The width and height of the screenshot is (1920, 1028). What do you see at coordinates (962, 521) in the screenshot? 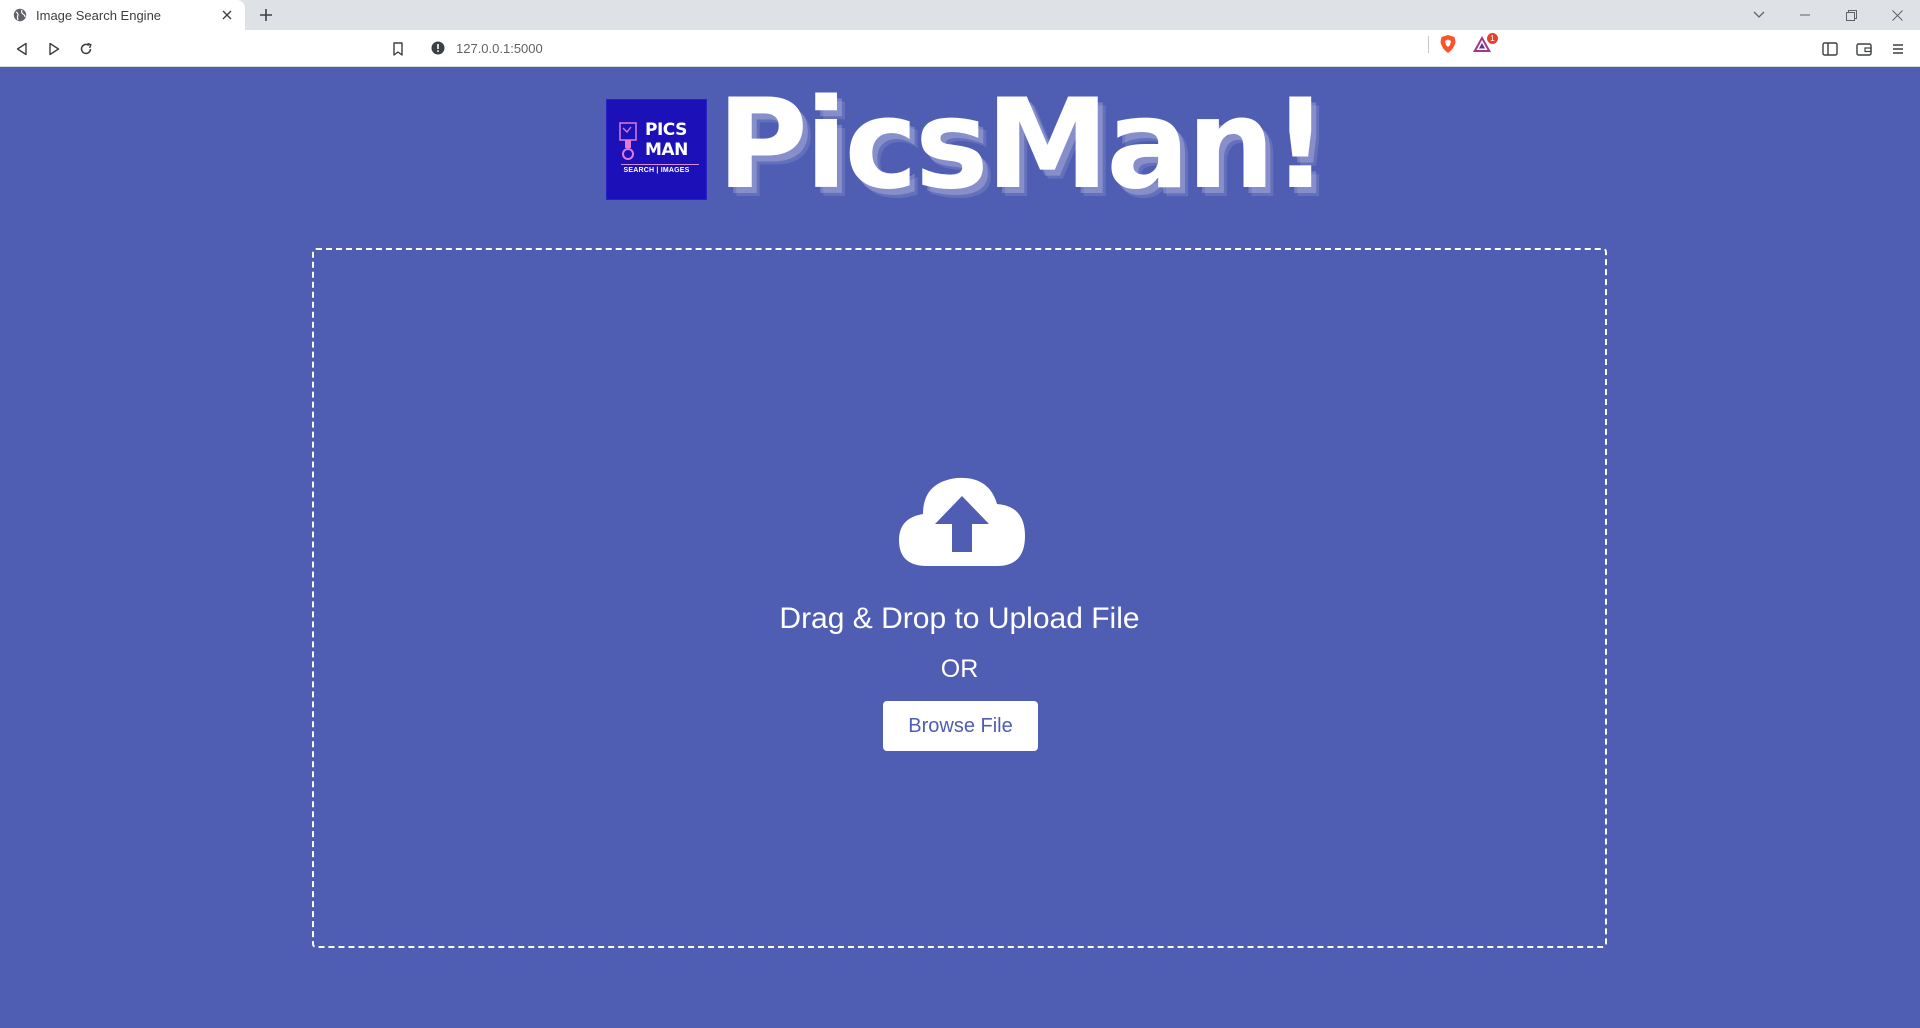
I see `cloud-upload-icon` at bounding box center [962, 521].